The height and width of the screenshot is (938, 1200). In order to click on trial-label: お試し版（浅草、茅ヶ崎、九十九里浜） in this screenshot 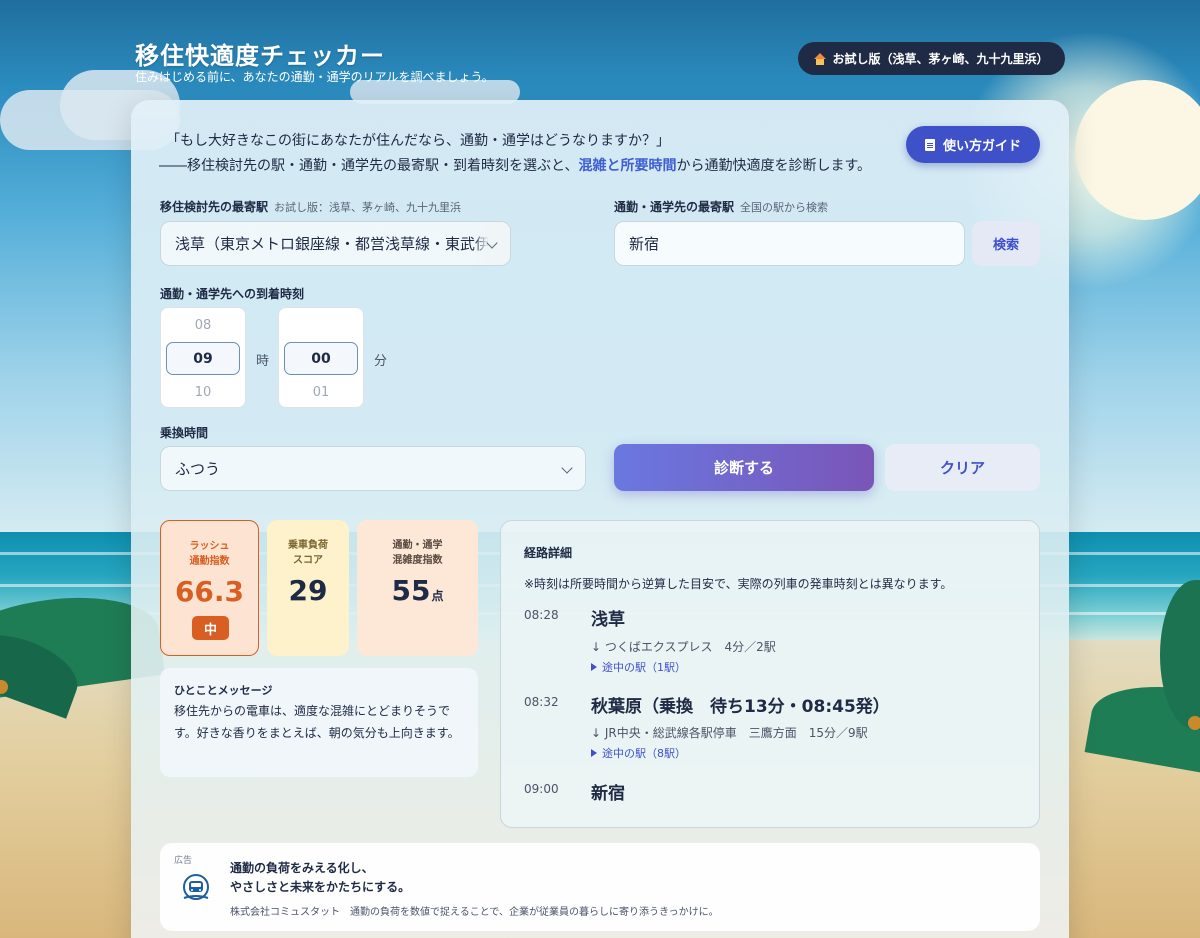, I will do `click(940, 59)`.